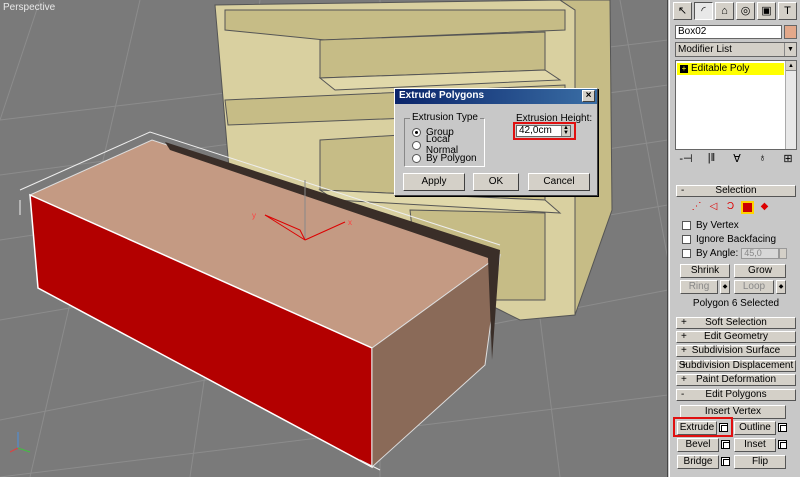 This screenshot has width=800, height=477. What do you see at coordinates (736, 366) in the screenshot?
I see `rollout-subdivision-displacement: + Subdivision Displacement` at bounding box center [736, 366].